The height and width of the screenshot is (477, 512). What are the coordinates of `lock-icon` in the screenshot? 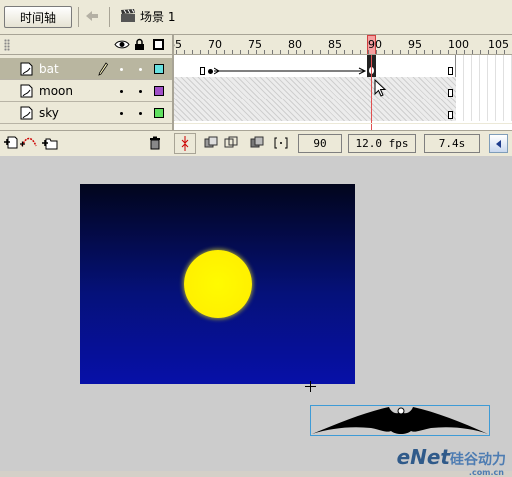 It's located at (139, 44).